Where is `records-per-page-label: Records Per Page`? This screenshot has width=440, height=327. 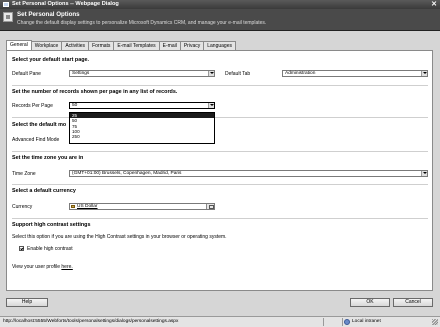 records-per-page-label: Records Per Page is located at coordinates (32, 106).